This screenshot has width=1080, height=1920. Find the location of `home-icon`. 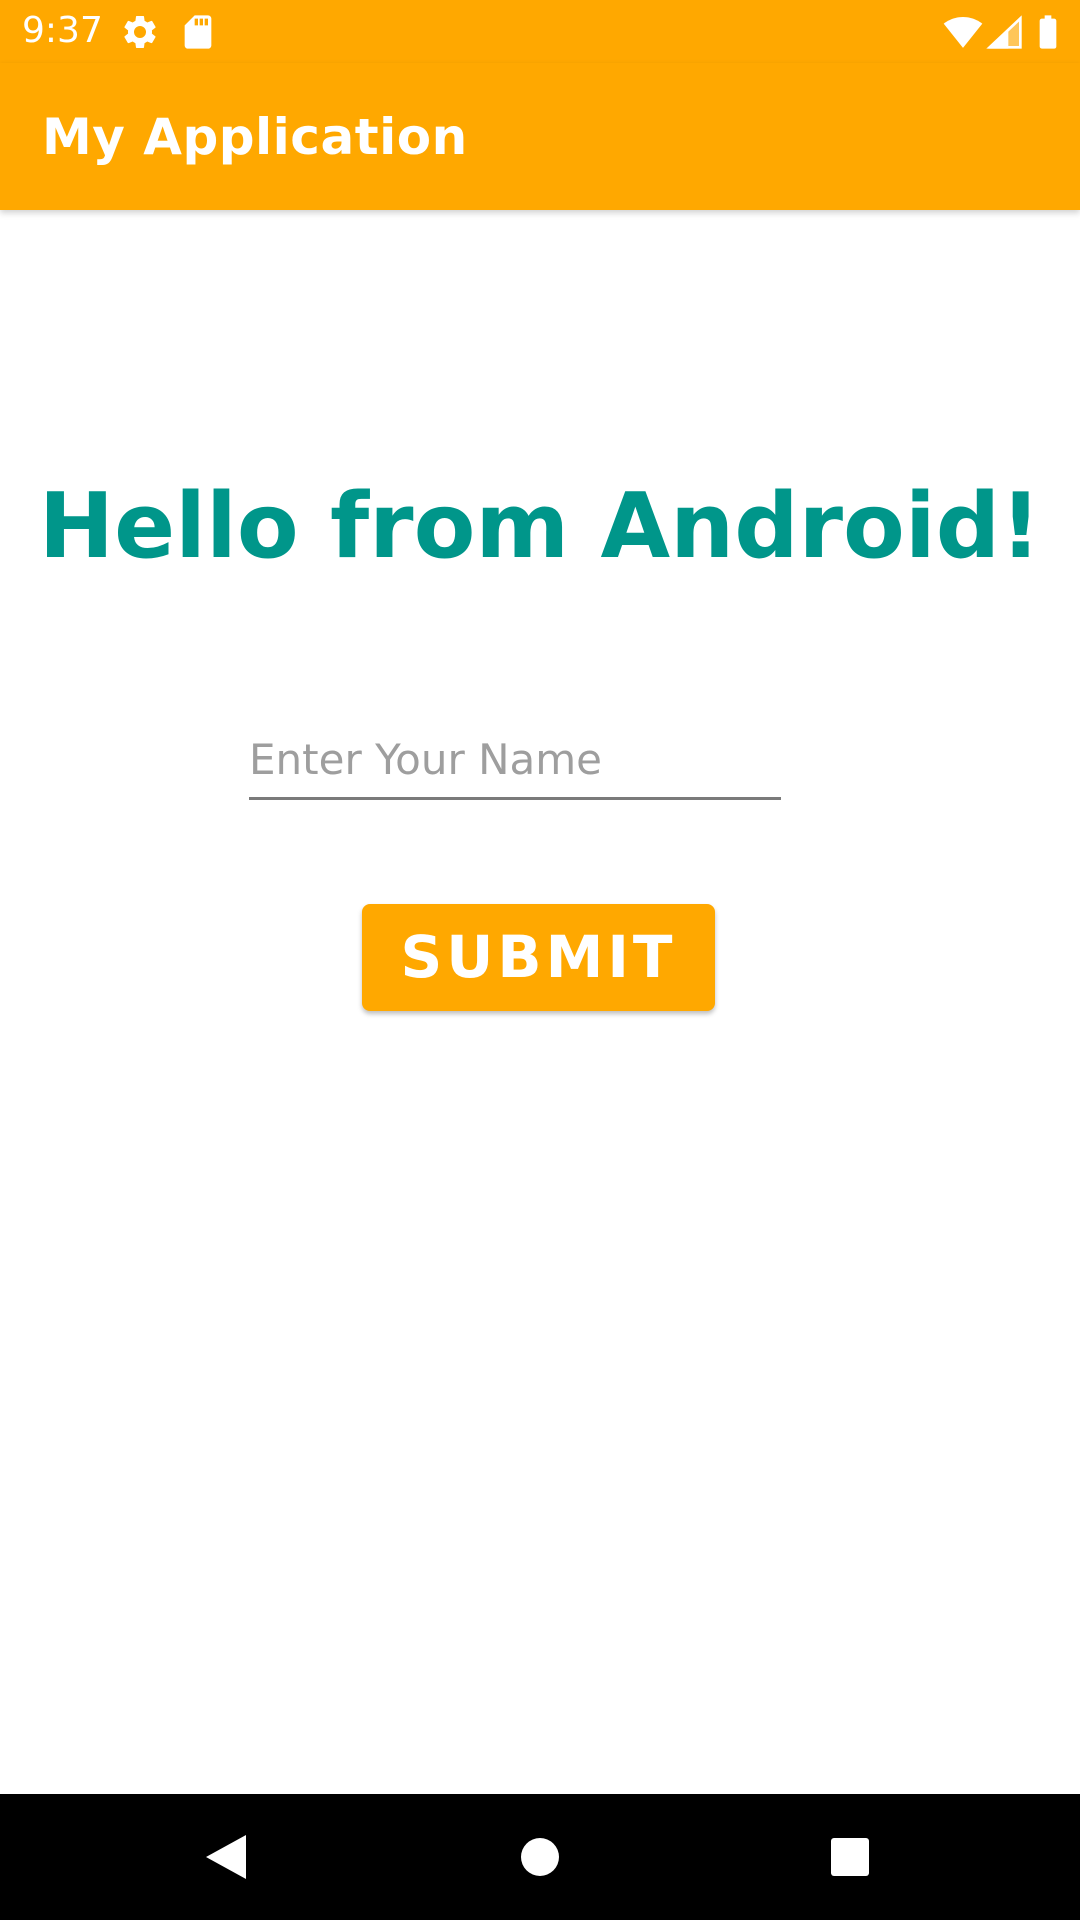

home-icon is located at coordinates (540, 1857).